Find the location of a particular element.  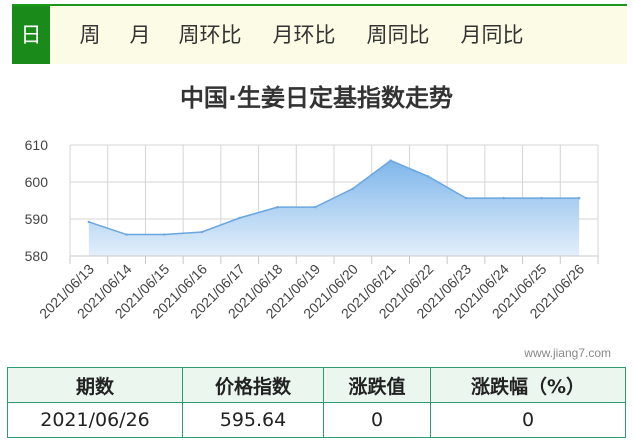

cell-change-value: 0 is located at coordinates (377, 420).